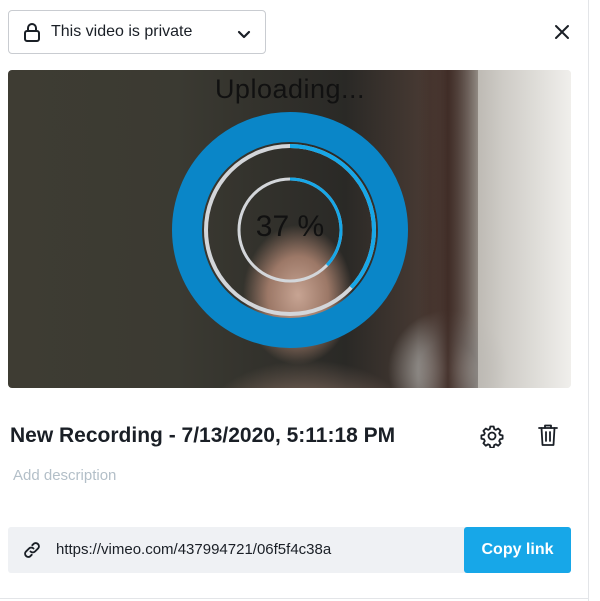 The image size is (600, 601). I want to click on trash-icon, so click(548, 435).